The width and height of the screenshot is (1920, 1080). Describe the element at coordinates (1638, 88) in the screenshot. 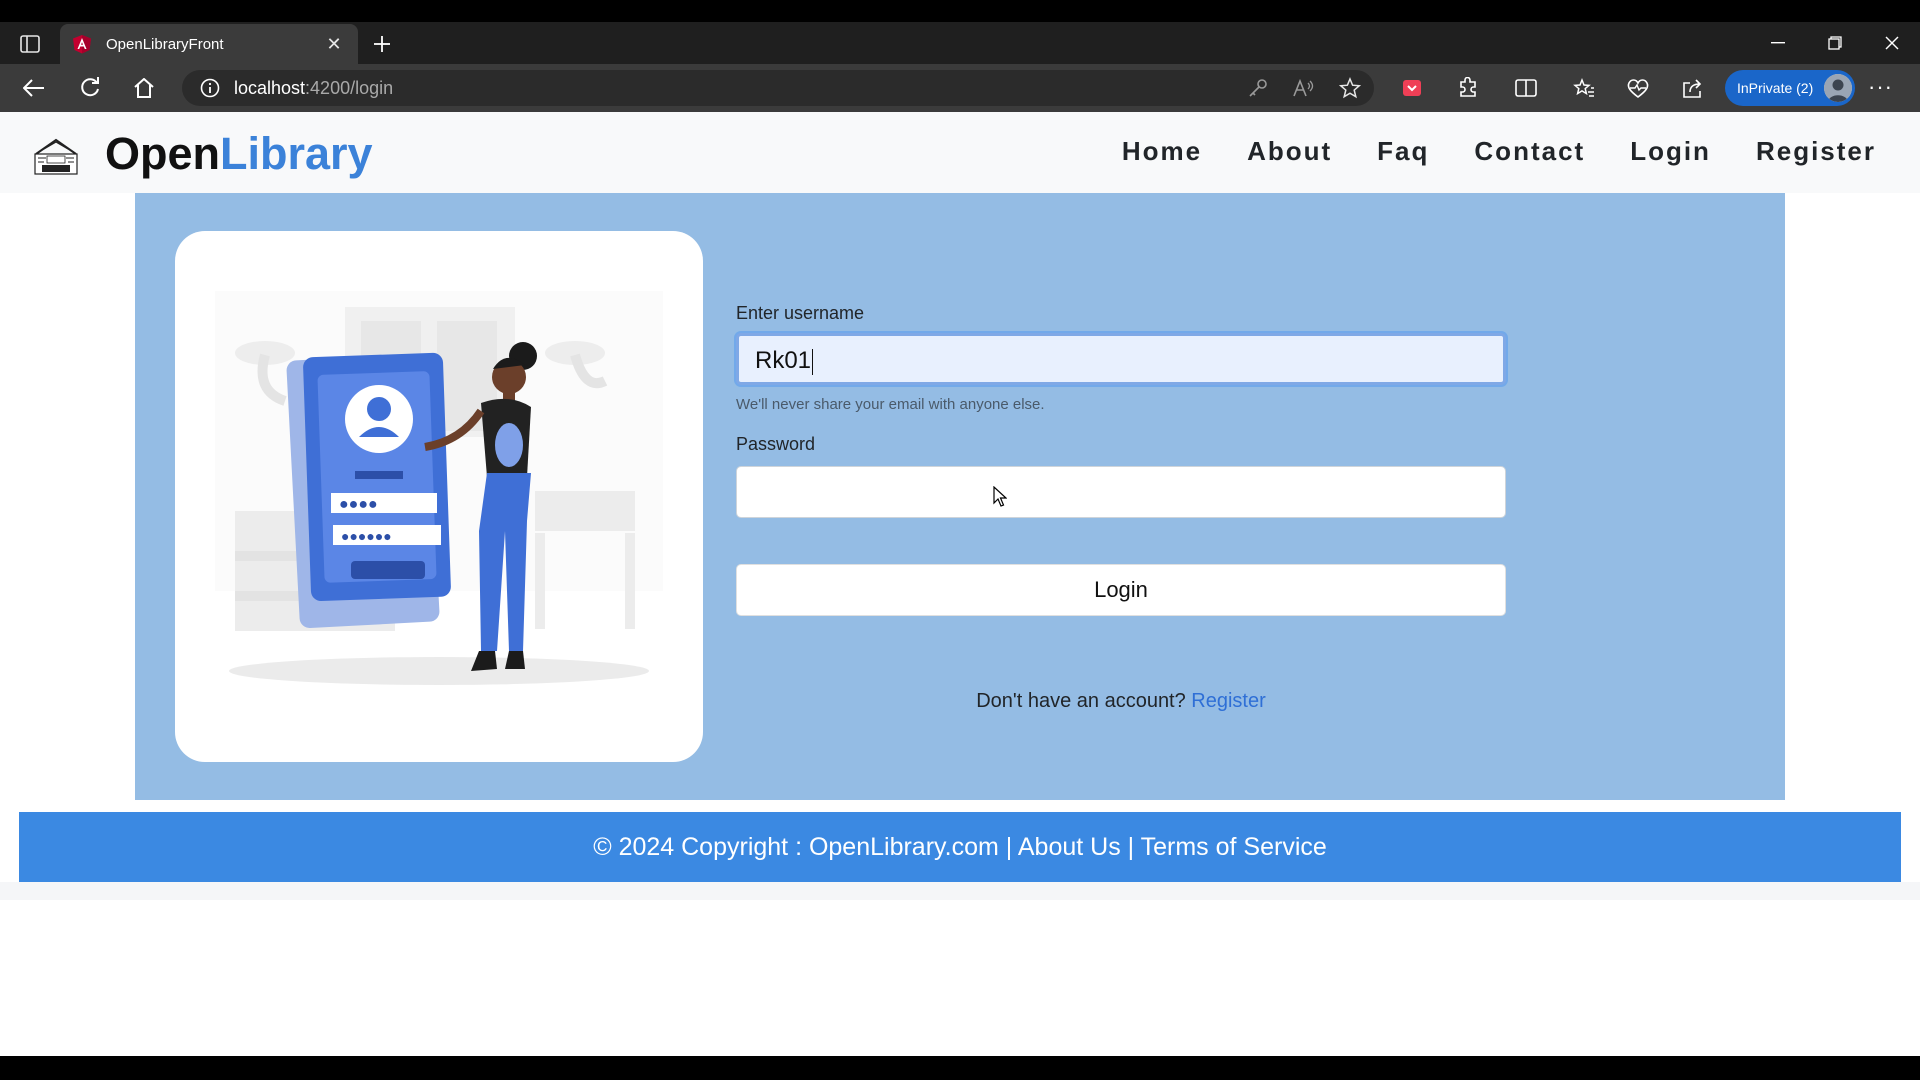

I see `performance-icon` at that location.